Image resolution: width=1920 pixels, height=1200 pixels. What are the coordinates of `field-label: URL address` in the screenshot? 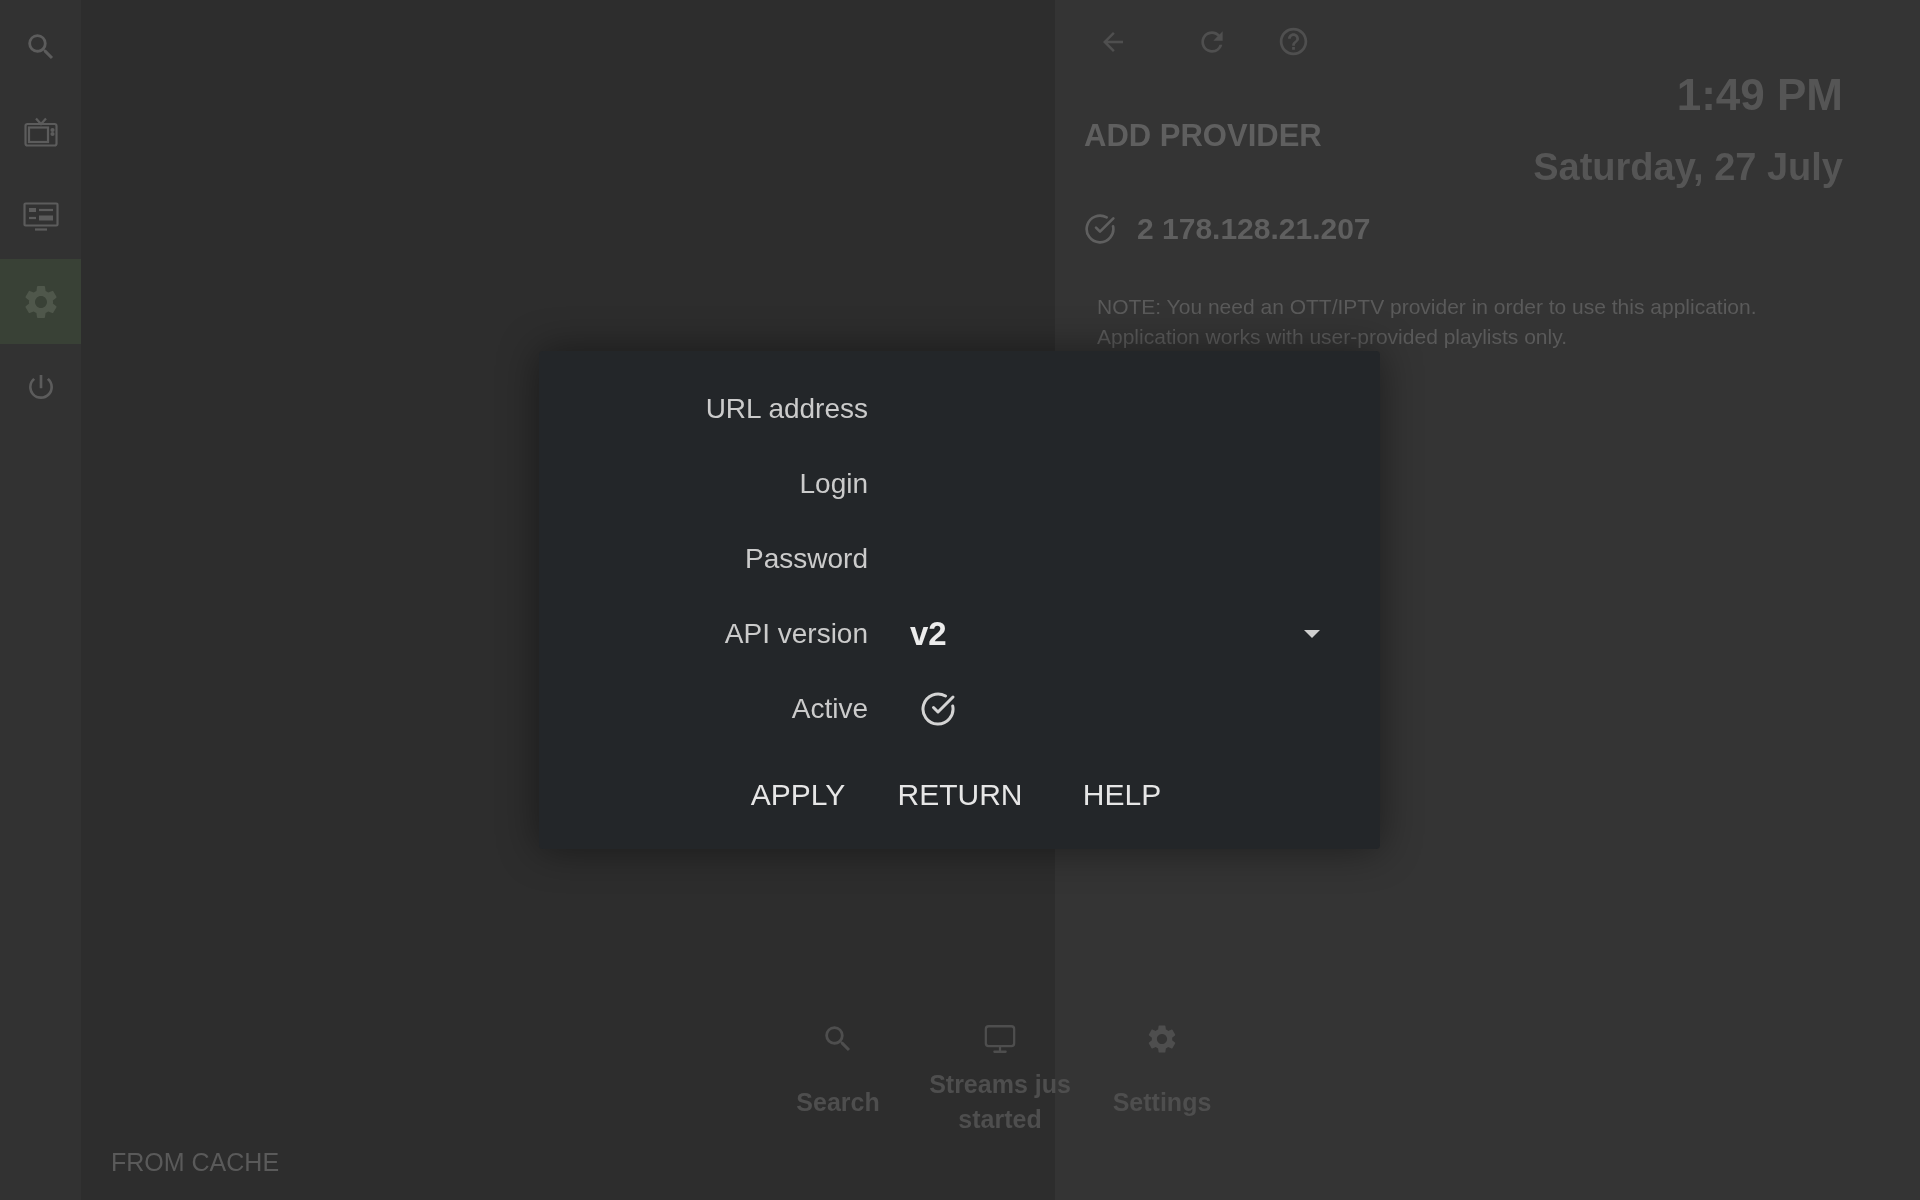 It's located at (786, 408).